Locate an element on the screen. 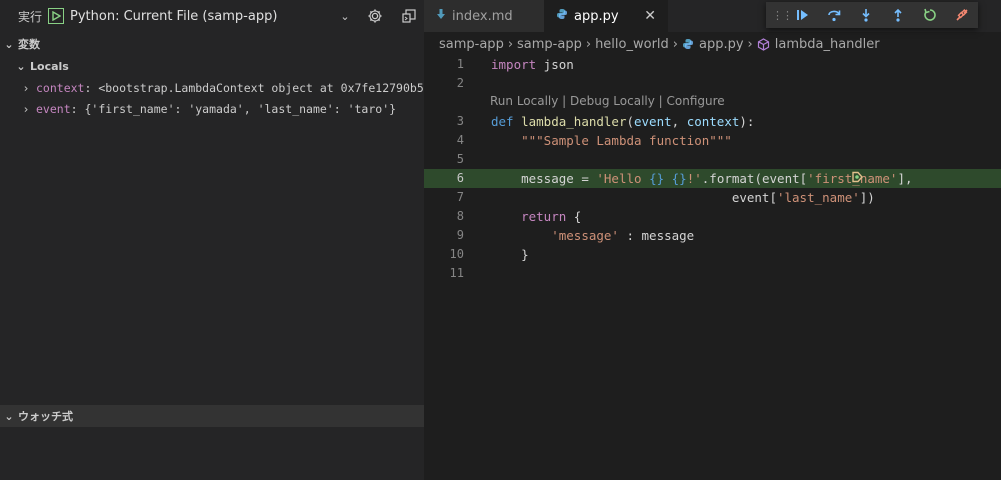 The height and width of the screenshot is (480, 1001). breadcrumb-item: app.py is located at coordinates (721, 44).